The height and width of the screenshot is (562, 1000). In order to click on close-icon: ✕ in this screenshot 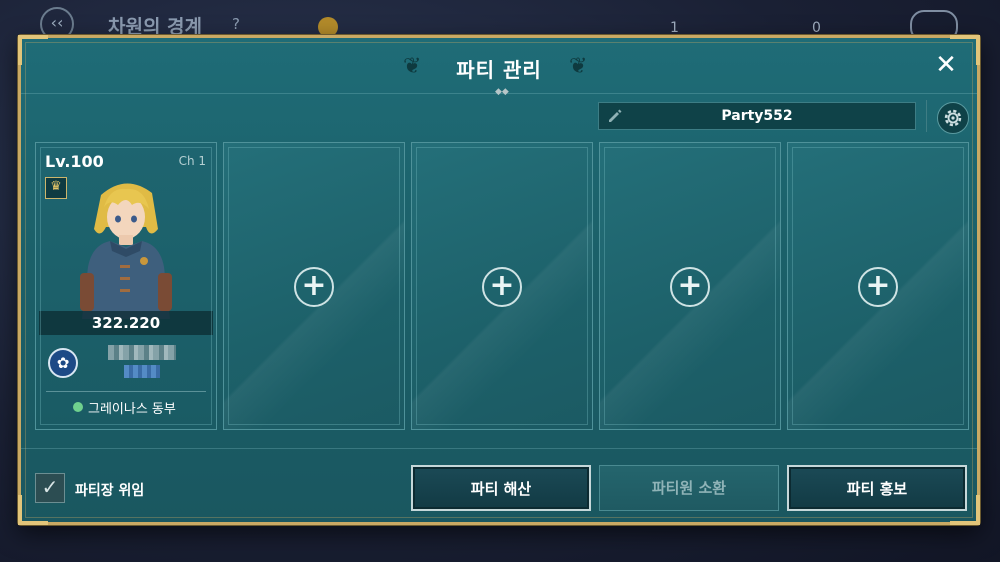, I will do `click(946, 65)`.